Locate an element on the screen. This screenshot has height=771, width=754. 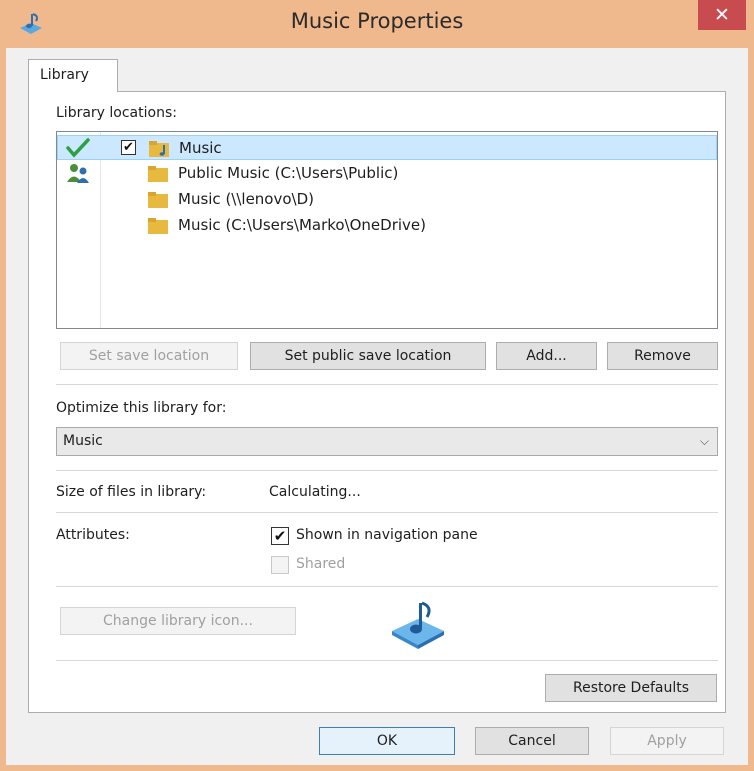
list-item: Public Music (C:\Users\Public) is located at coordinates (387, 173).